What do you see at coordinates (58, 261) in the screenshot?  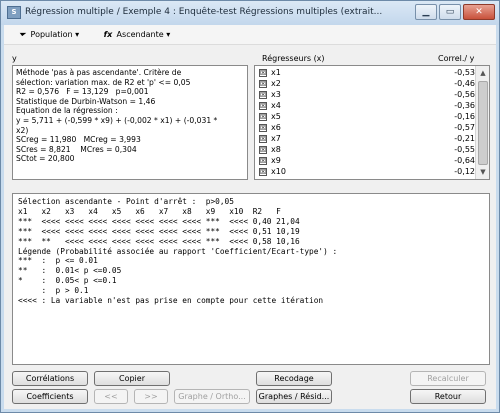 I see `output-line: *** : p <= 0.01` at bounding box center [58, 261].